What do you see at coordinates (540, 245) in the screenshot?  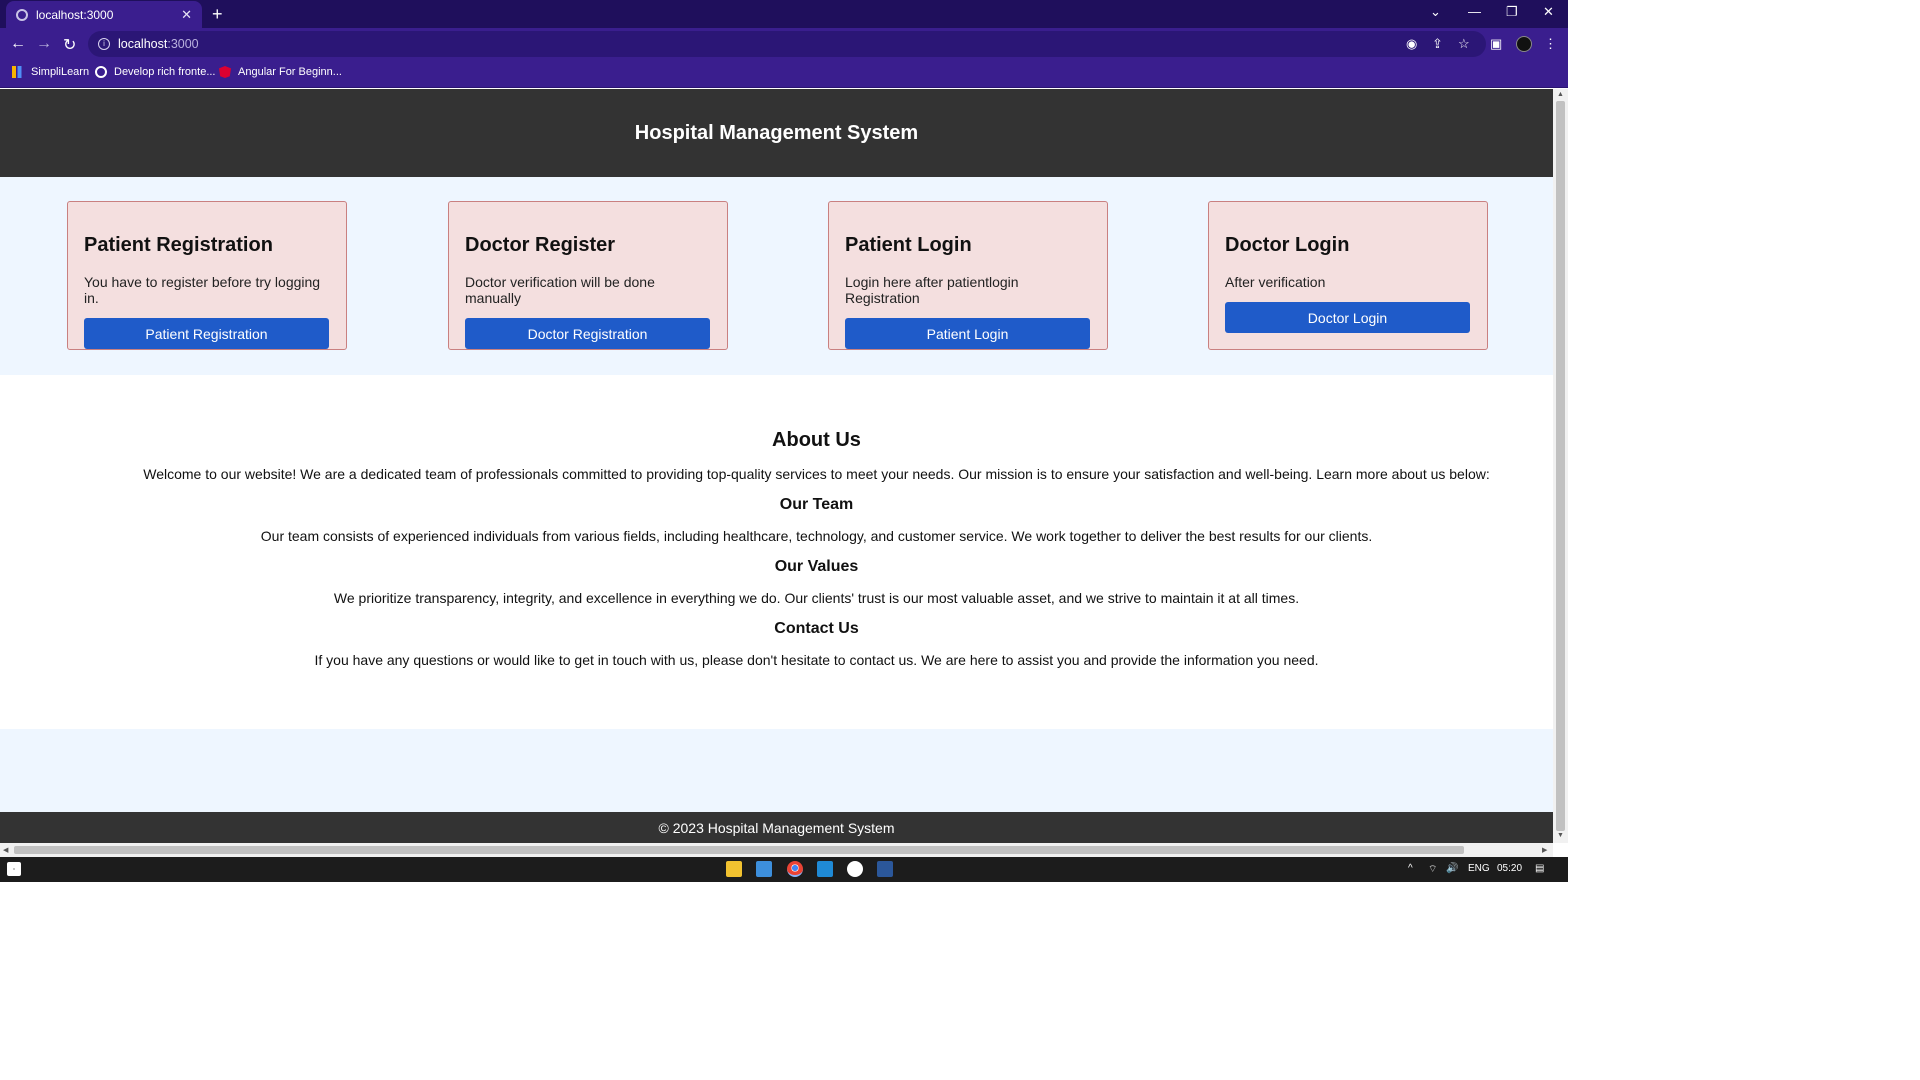 I see `card-title: Doctor Register` at bounding box center [540, 245].